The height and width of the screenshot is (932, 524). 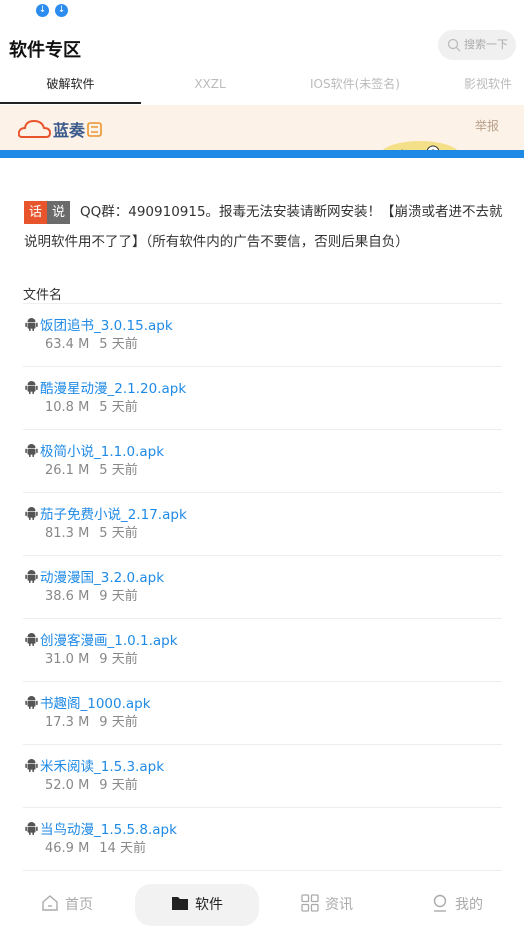 What do you see at coordinates (58, 212) in the screenshot?
I see `notice-badge-shuo: 说` at bounding box center [58, 212].